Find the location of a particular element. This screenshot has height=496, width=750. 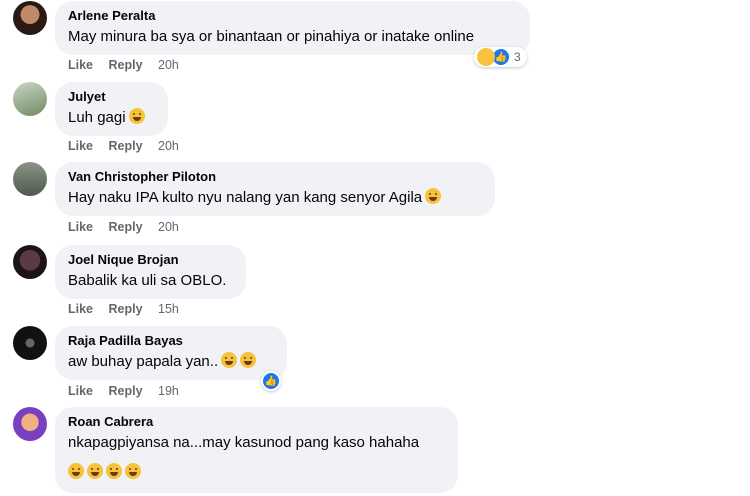

comment-author: Julyet is located at coordinates (111, 97).